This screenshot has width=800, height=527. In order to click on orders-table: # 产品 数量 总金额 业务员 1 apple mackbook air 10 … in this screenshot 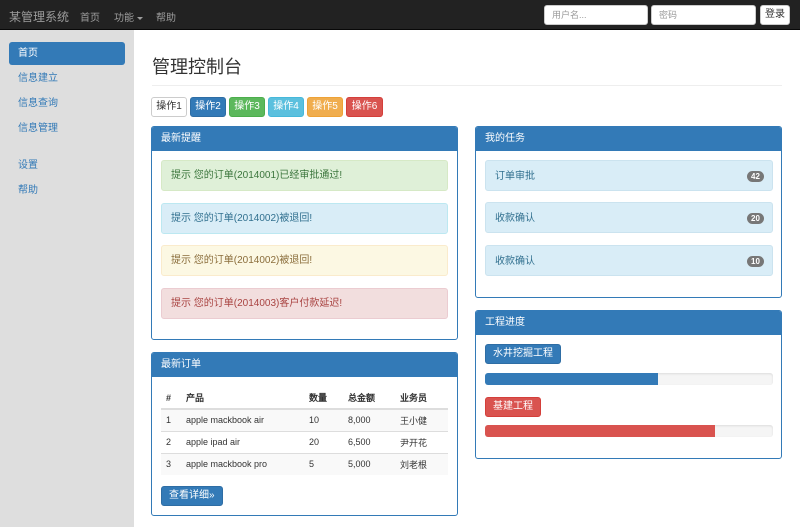, I will do `click(304, 431)`.